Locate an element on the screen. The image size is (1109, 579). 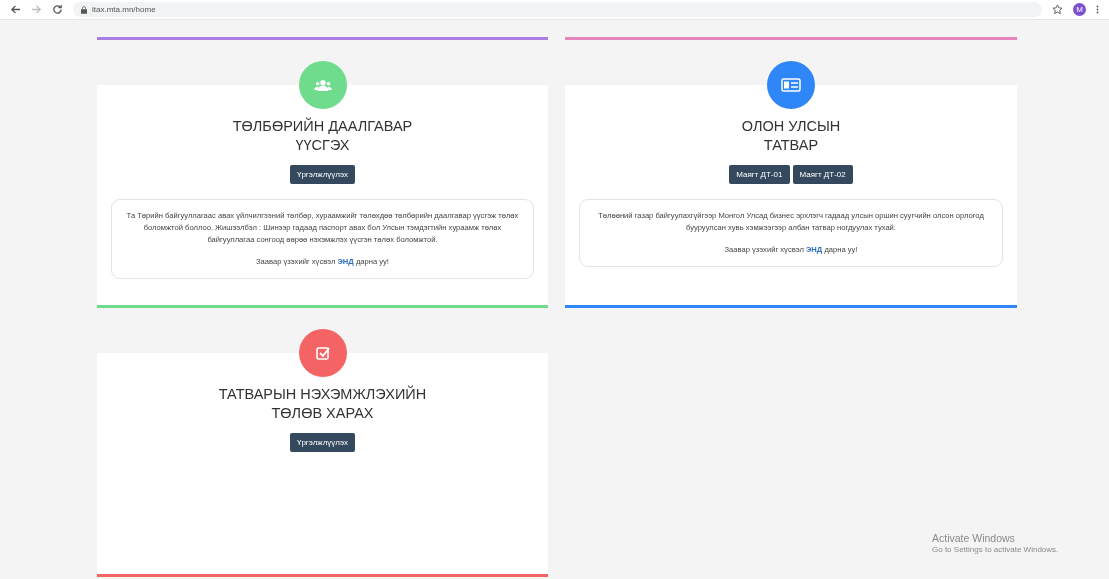
reload-icon is located at coordinates (57, 9).